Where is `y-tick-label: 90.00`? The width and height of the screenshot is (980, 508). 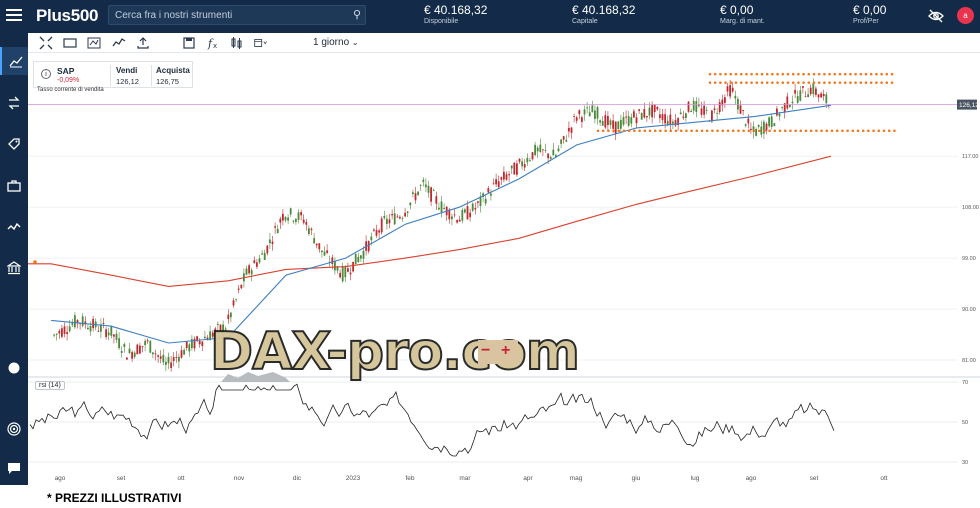
y-tick-label: 90.00 is located at coordinates (969, 310).